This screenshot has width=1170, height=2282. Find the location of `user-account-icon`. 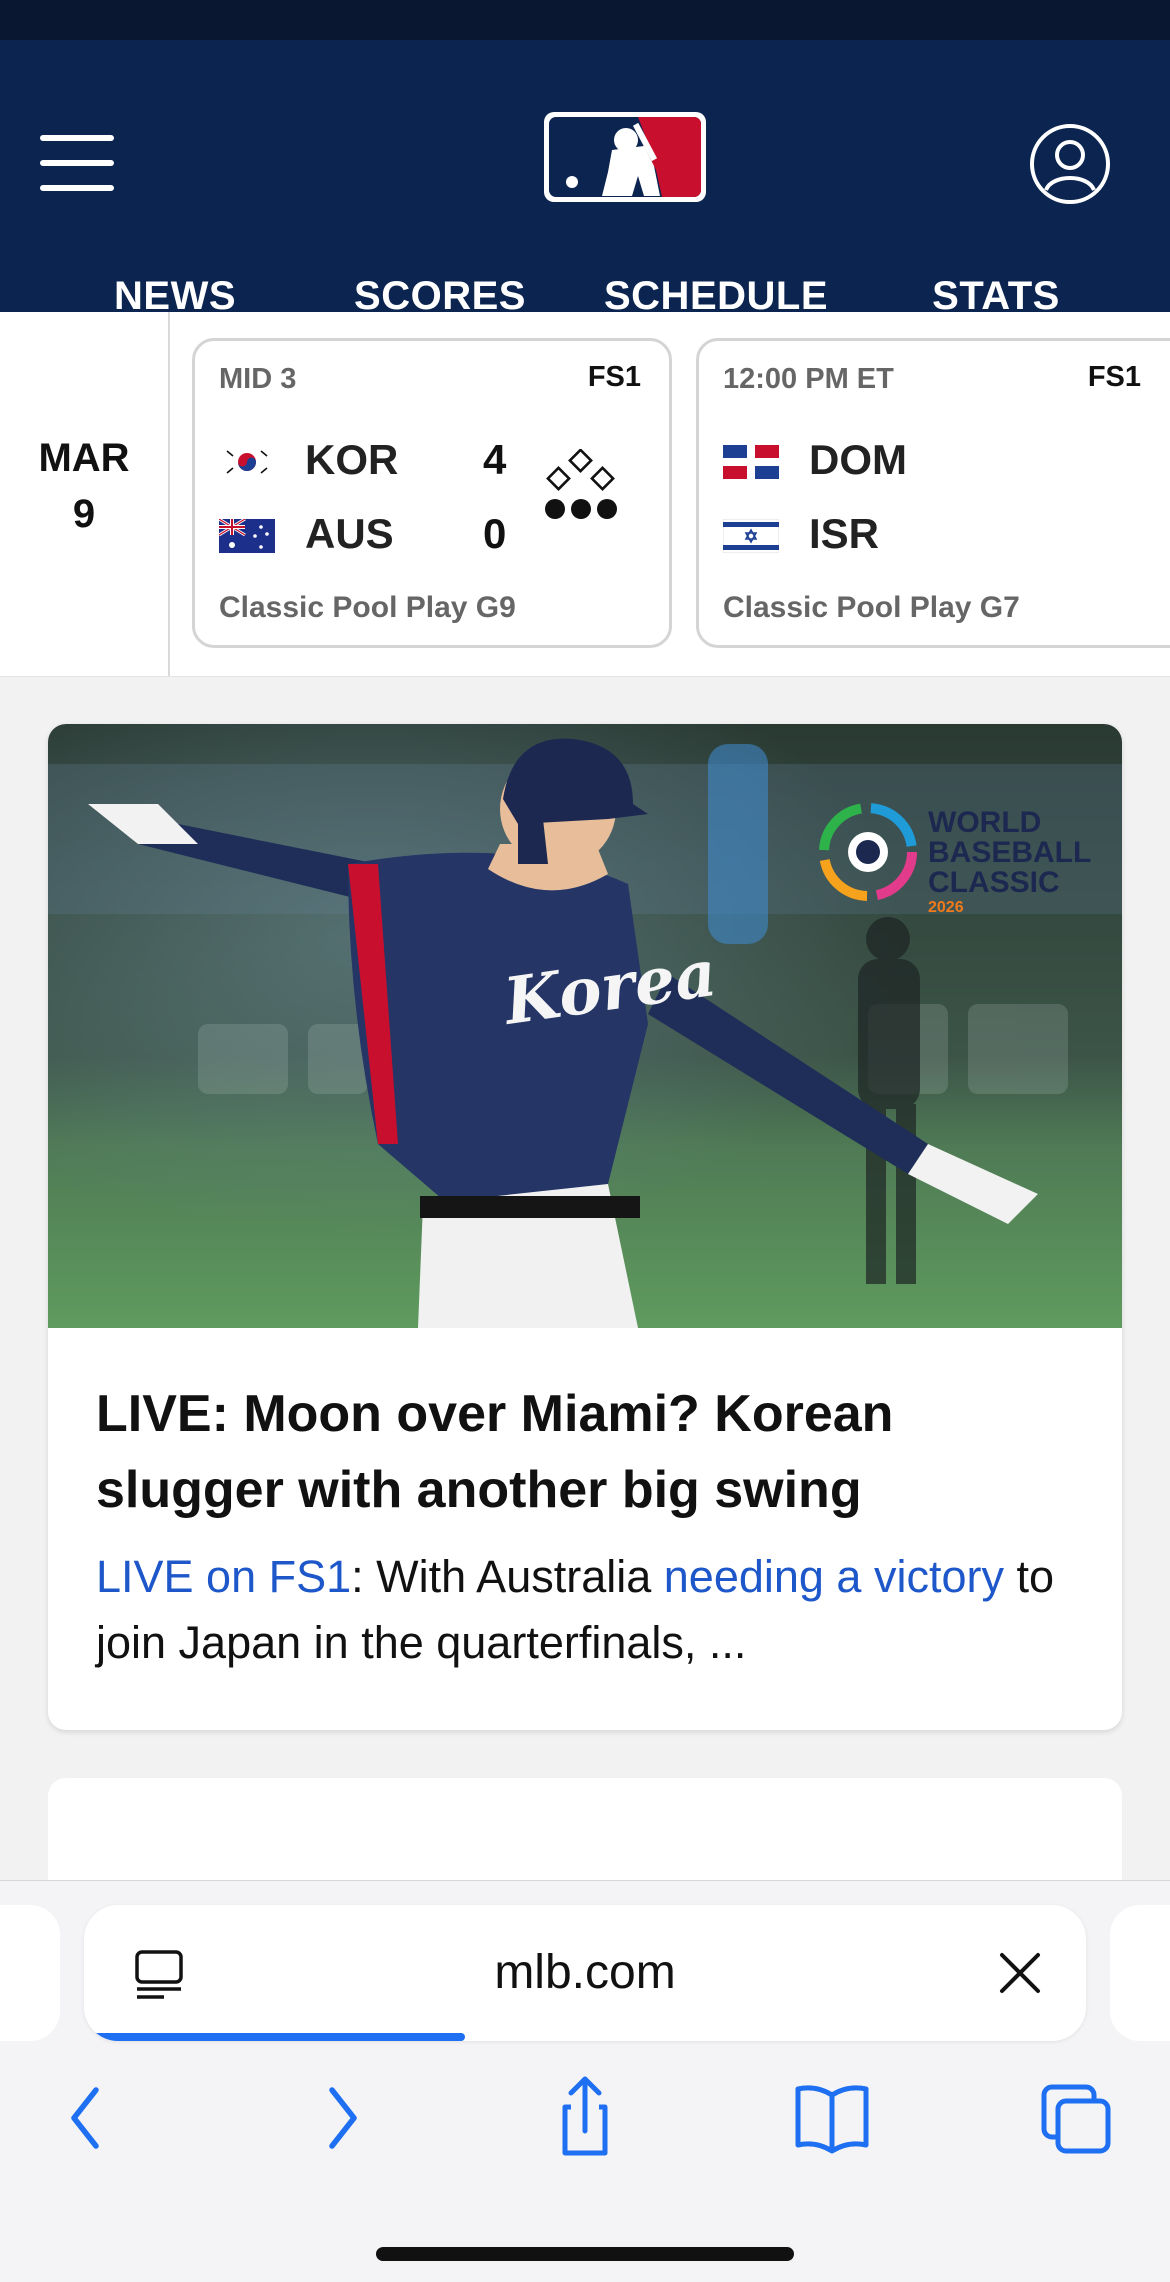

user-account-icon is located at coordinates (1070, 164).